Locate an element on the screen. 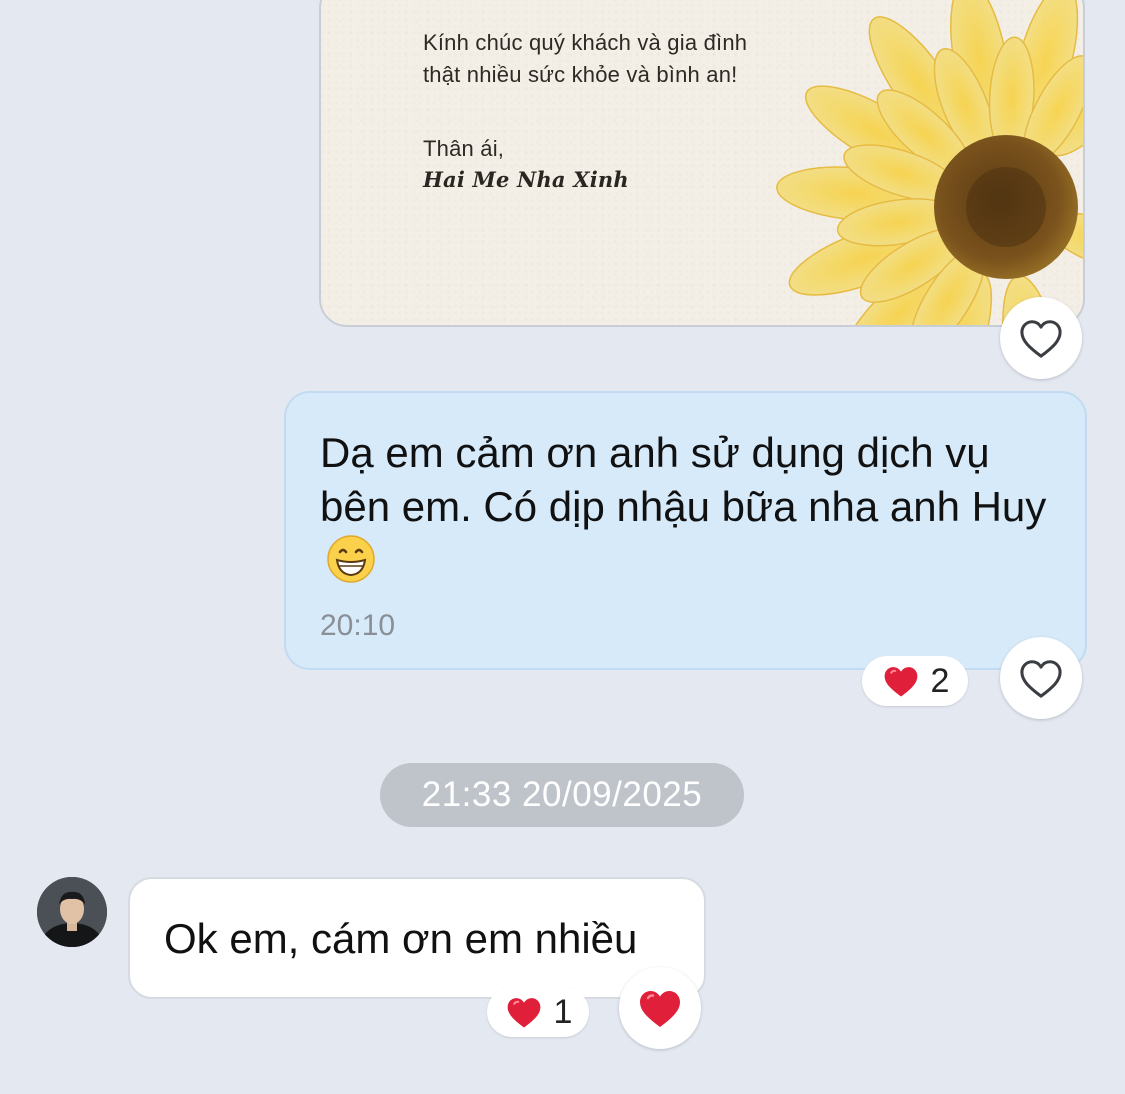 The width and height of the screenshot is (1125, 1094). contact-avatar-image is located at coordinates (72, 912).